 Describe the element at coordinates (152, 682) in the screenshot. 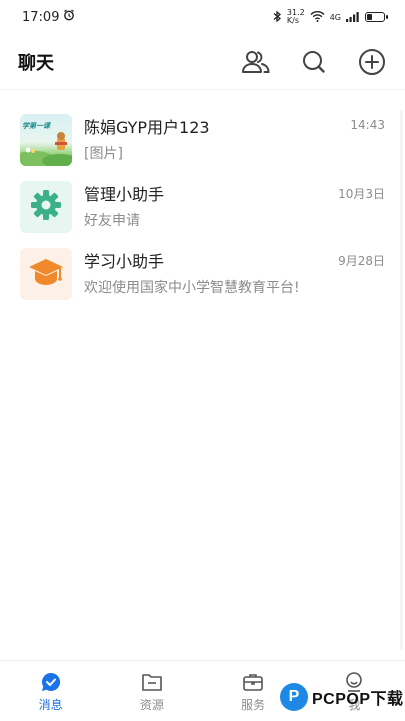

I see `folder-icon` at that location.